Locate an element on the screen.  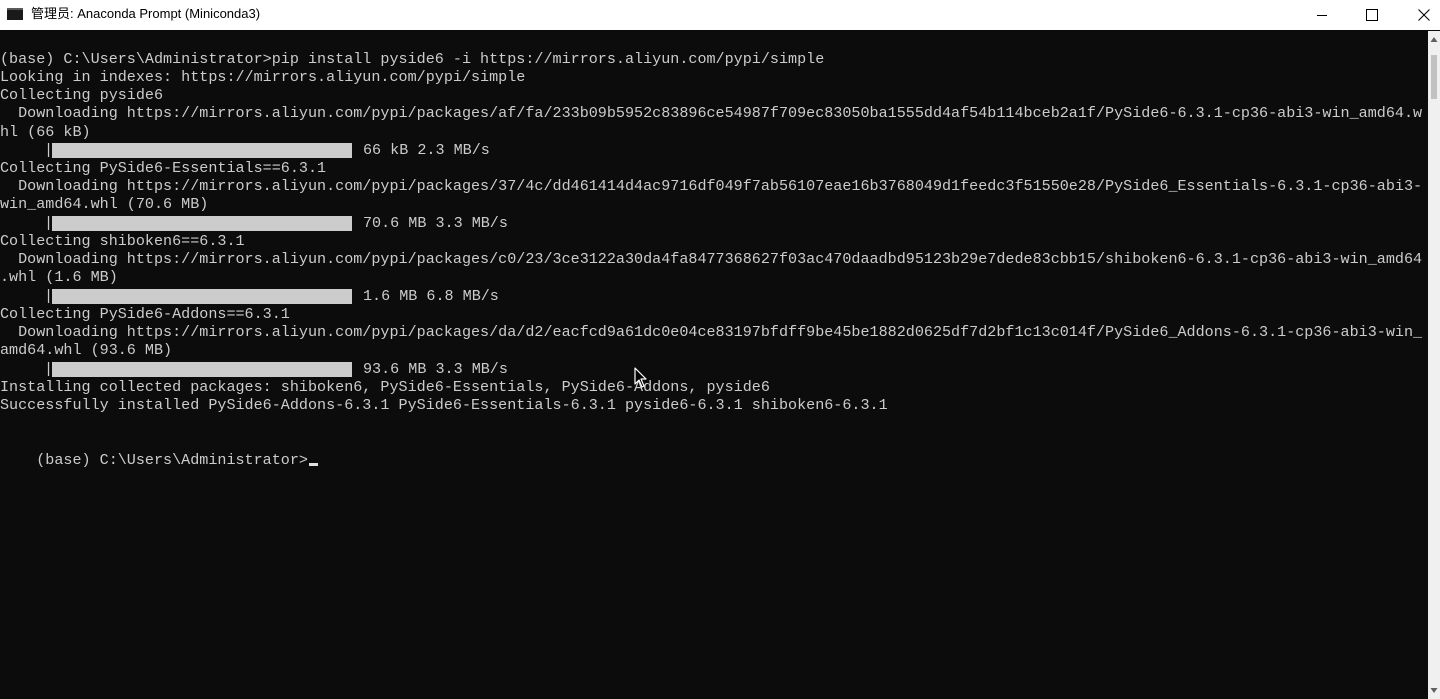
minimize-button is located at coordinates (1322, 15).